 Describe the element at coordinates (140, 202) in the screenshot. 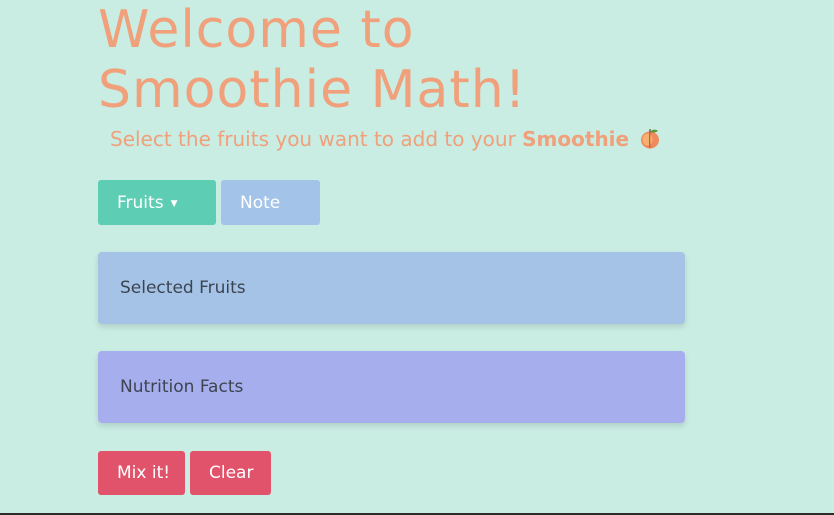

I see `fruits-button-label: Fruits` at that location.